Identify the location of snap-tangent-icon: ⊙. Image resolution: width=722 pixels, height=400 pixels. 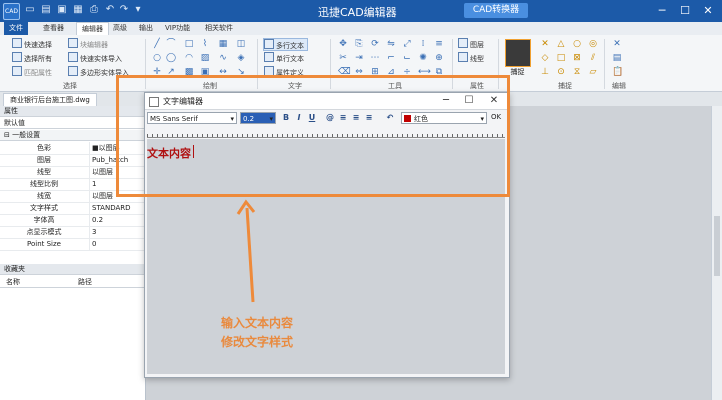
(561, 72).